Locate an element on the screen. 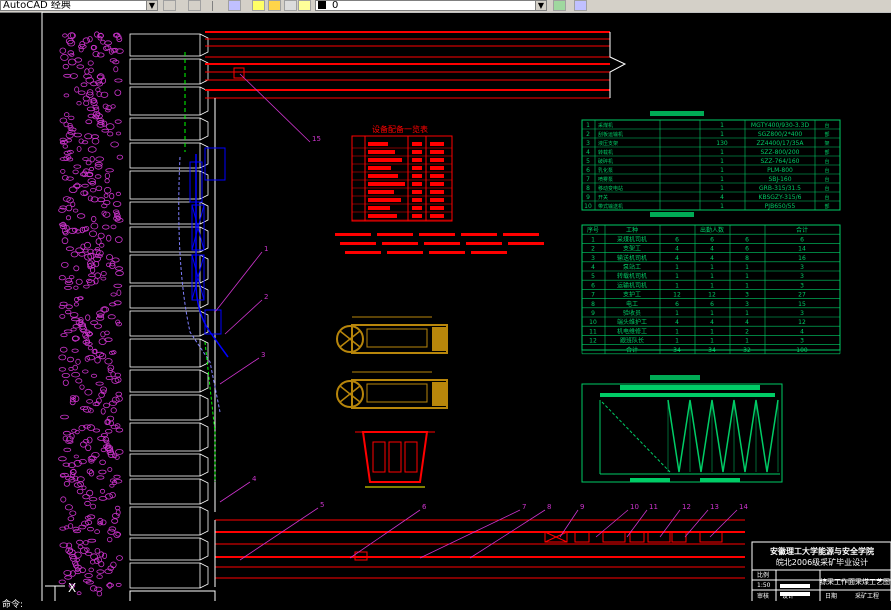 This screenshot has width=891, height=610. equip-row-name: 乳化泵 is located at coordinates (605, 170).